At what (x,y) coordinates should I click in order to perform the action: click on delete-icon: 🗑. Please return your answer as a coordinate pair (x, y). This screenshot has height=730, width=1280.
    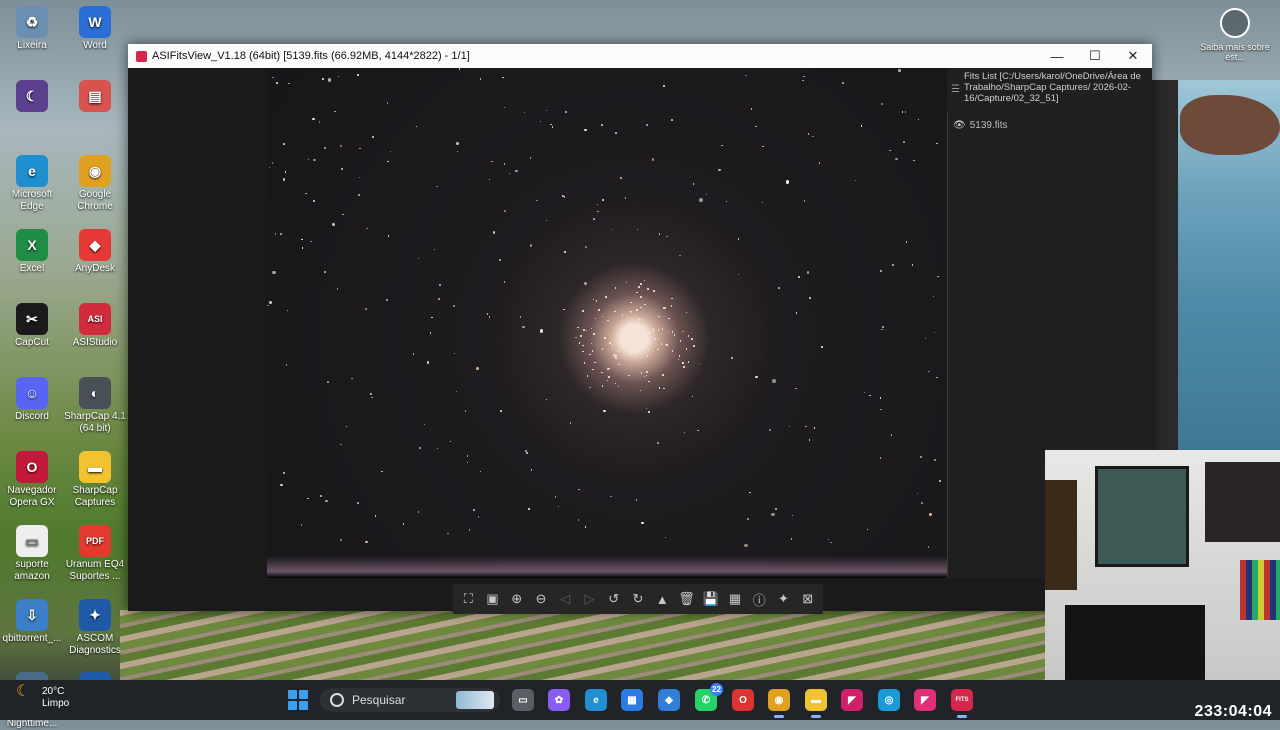
    Looking at the image, I should click on (687, 599).